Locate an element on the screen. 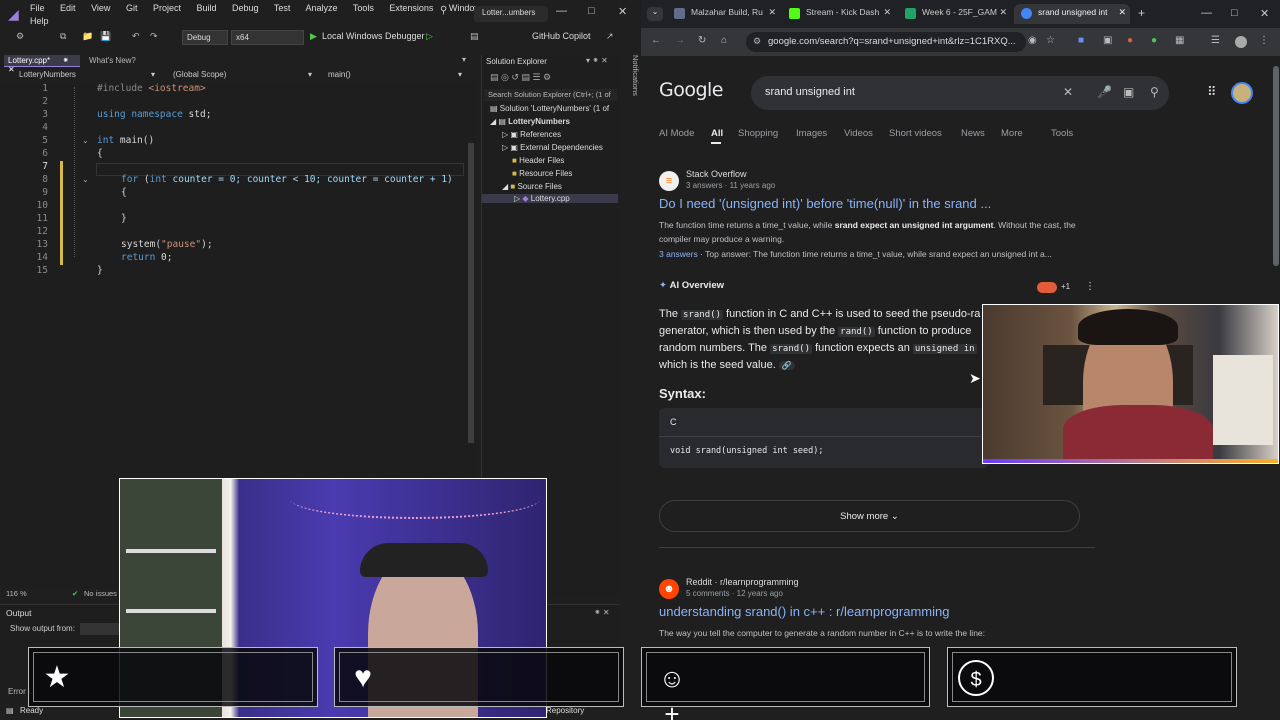 This screenshot has width=1280, height=720. extension-icon: ▣ is located at coordinates (1107, 40).